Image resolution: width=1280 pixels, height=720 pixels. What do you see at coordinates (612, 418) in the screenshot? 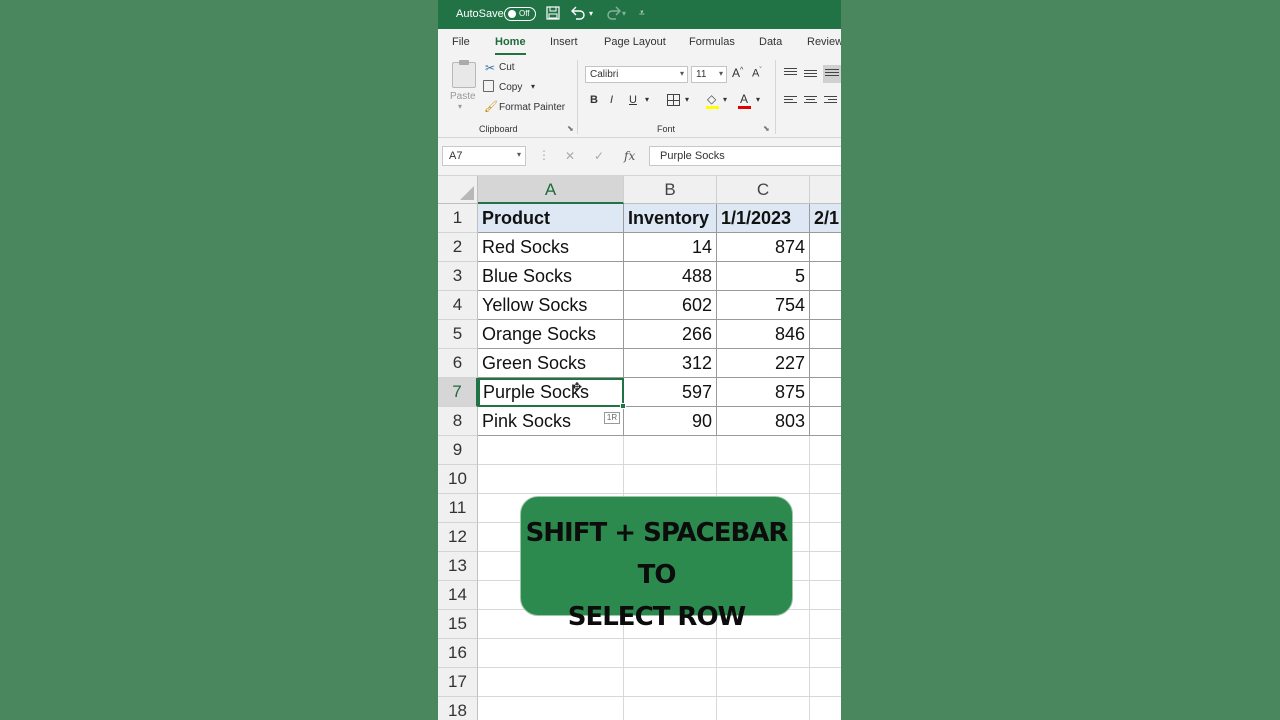
I see `quick-analysis-icon: 1R` at bounding box center [612, 418].